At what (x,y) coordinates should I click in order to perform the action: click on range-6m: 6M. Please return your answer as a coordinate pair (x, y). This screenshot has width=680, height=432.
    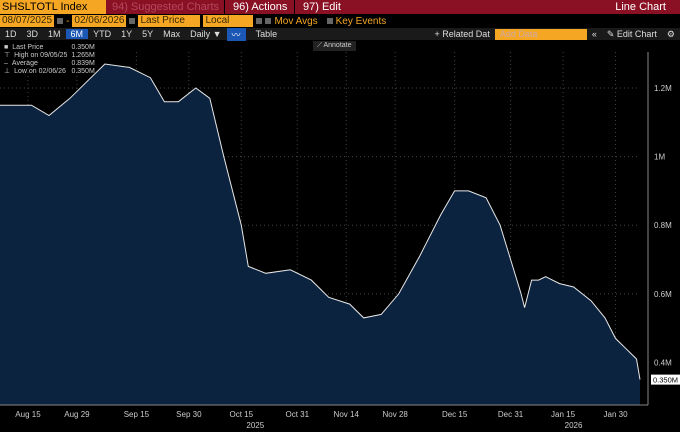
    Looking at the image, I should click on (77, 34).